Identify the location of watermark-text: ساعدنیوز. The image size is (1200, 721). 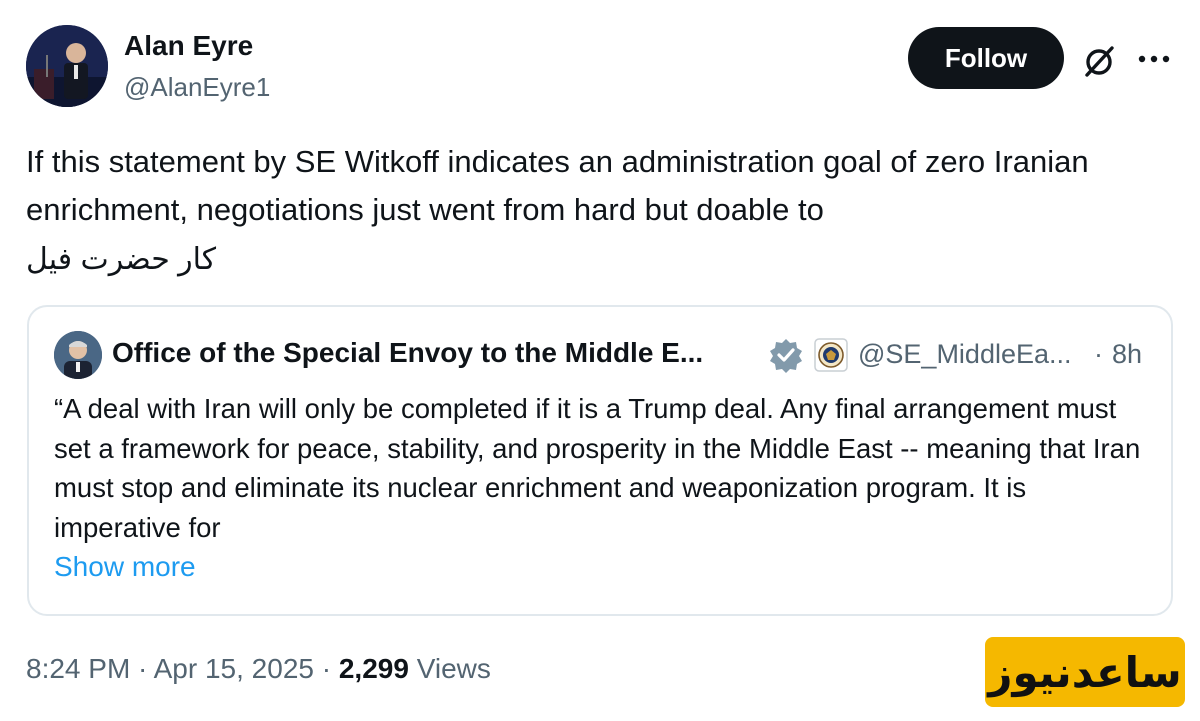
(1085, 672).